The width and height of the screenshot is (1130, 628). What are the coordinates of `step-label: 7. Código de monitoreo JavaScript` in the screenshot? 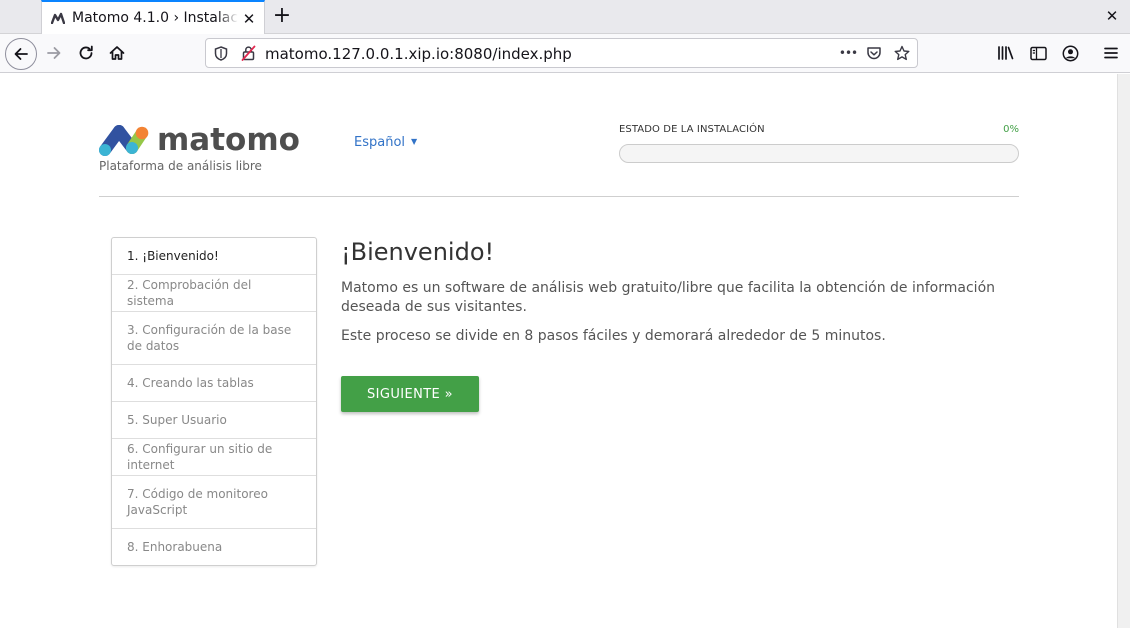 It's located at (197, 502).